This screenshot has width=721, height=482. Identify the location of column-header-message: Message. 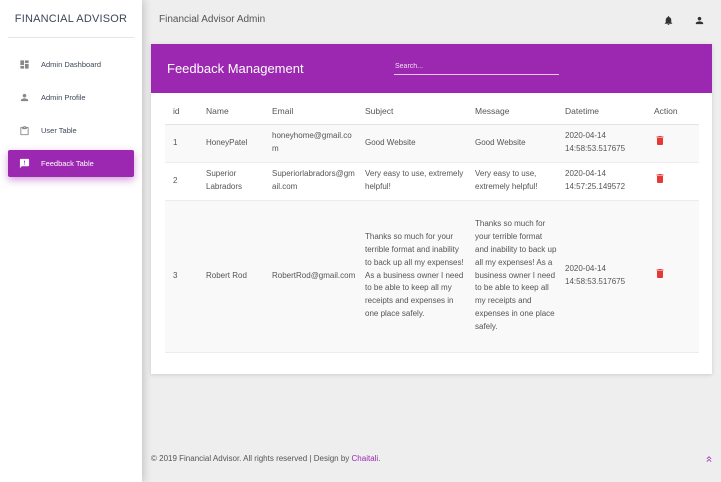
(512, 112).